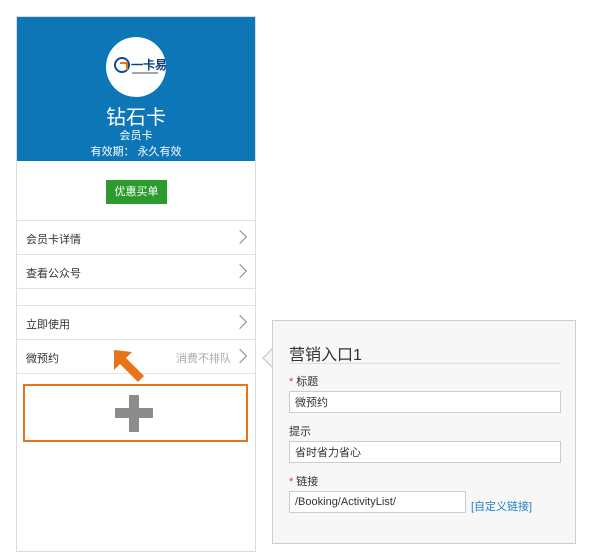 The height and width of the screenshot is (559, 600). What do you see at coordinates (136, 152) in the screenshot?
I see `card-validity: 有效期： 永久有效` at bounding box center [136, 152].